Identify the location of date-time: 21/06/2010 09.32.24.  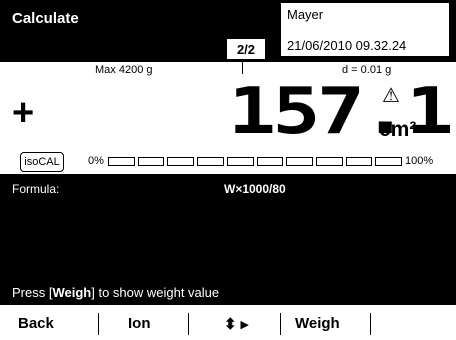
(347, 45).